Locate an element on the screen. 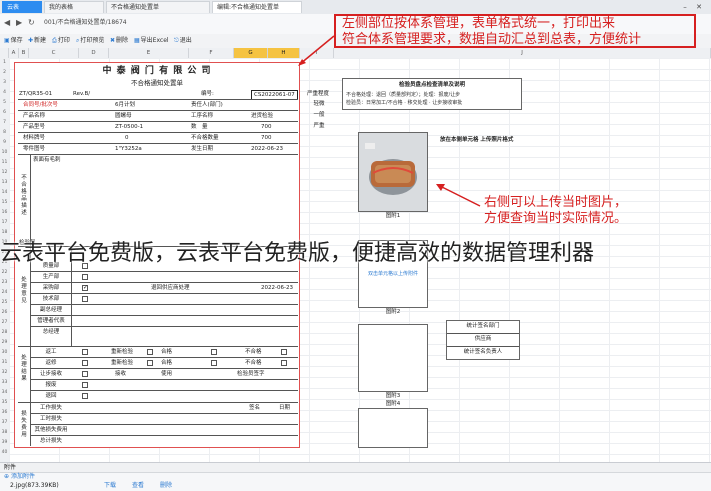 The height and width of the screenshot is (491, 711). column-header-cell: E is located at coordinates (149, 53).